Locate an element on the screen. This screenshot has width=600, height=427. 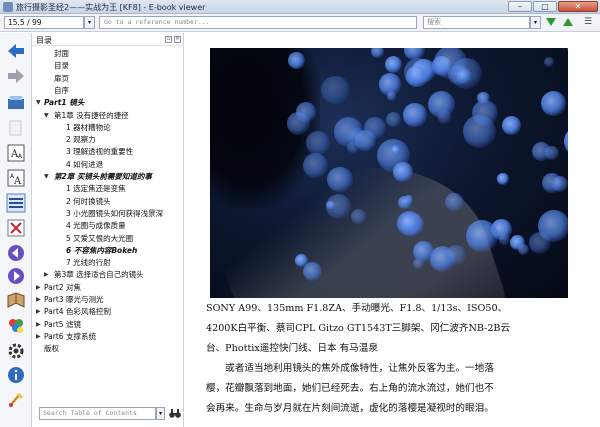
window-controls: – □ ✕ is located at coordinates (553, 6).